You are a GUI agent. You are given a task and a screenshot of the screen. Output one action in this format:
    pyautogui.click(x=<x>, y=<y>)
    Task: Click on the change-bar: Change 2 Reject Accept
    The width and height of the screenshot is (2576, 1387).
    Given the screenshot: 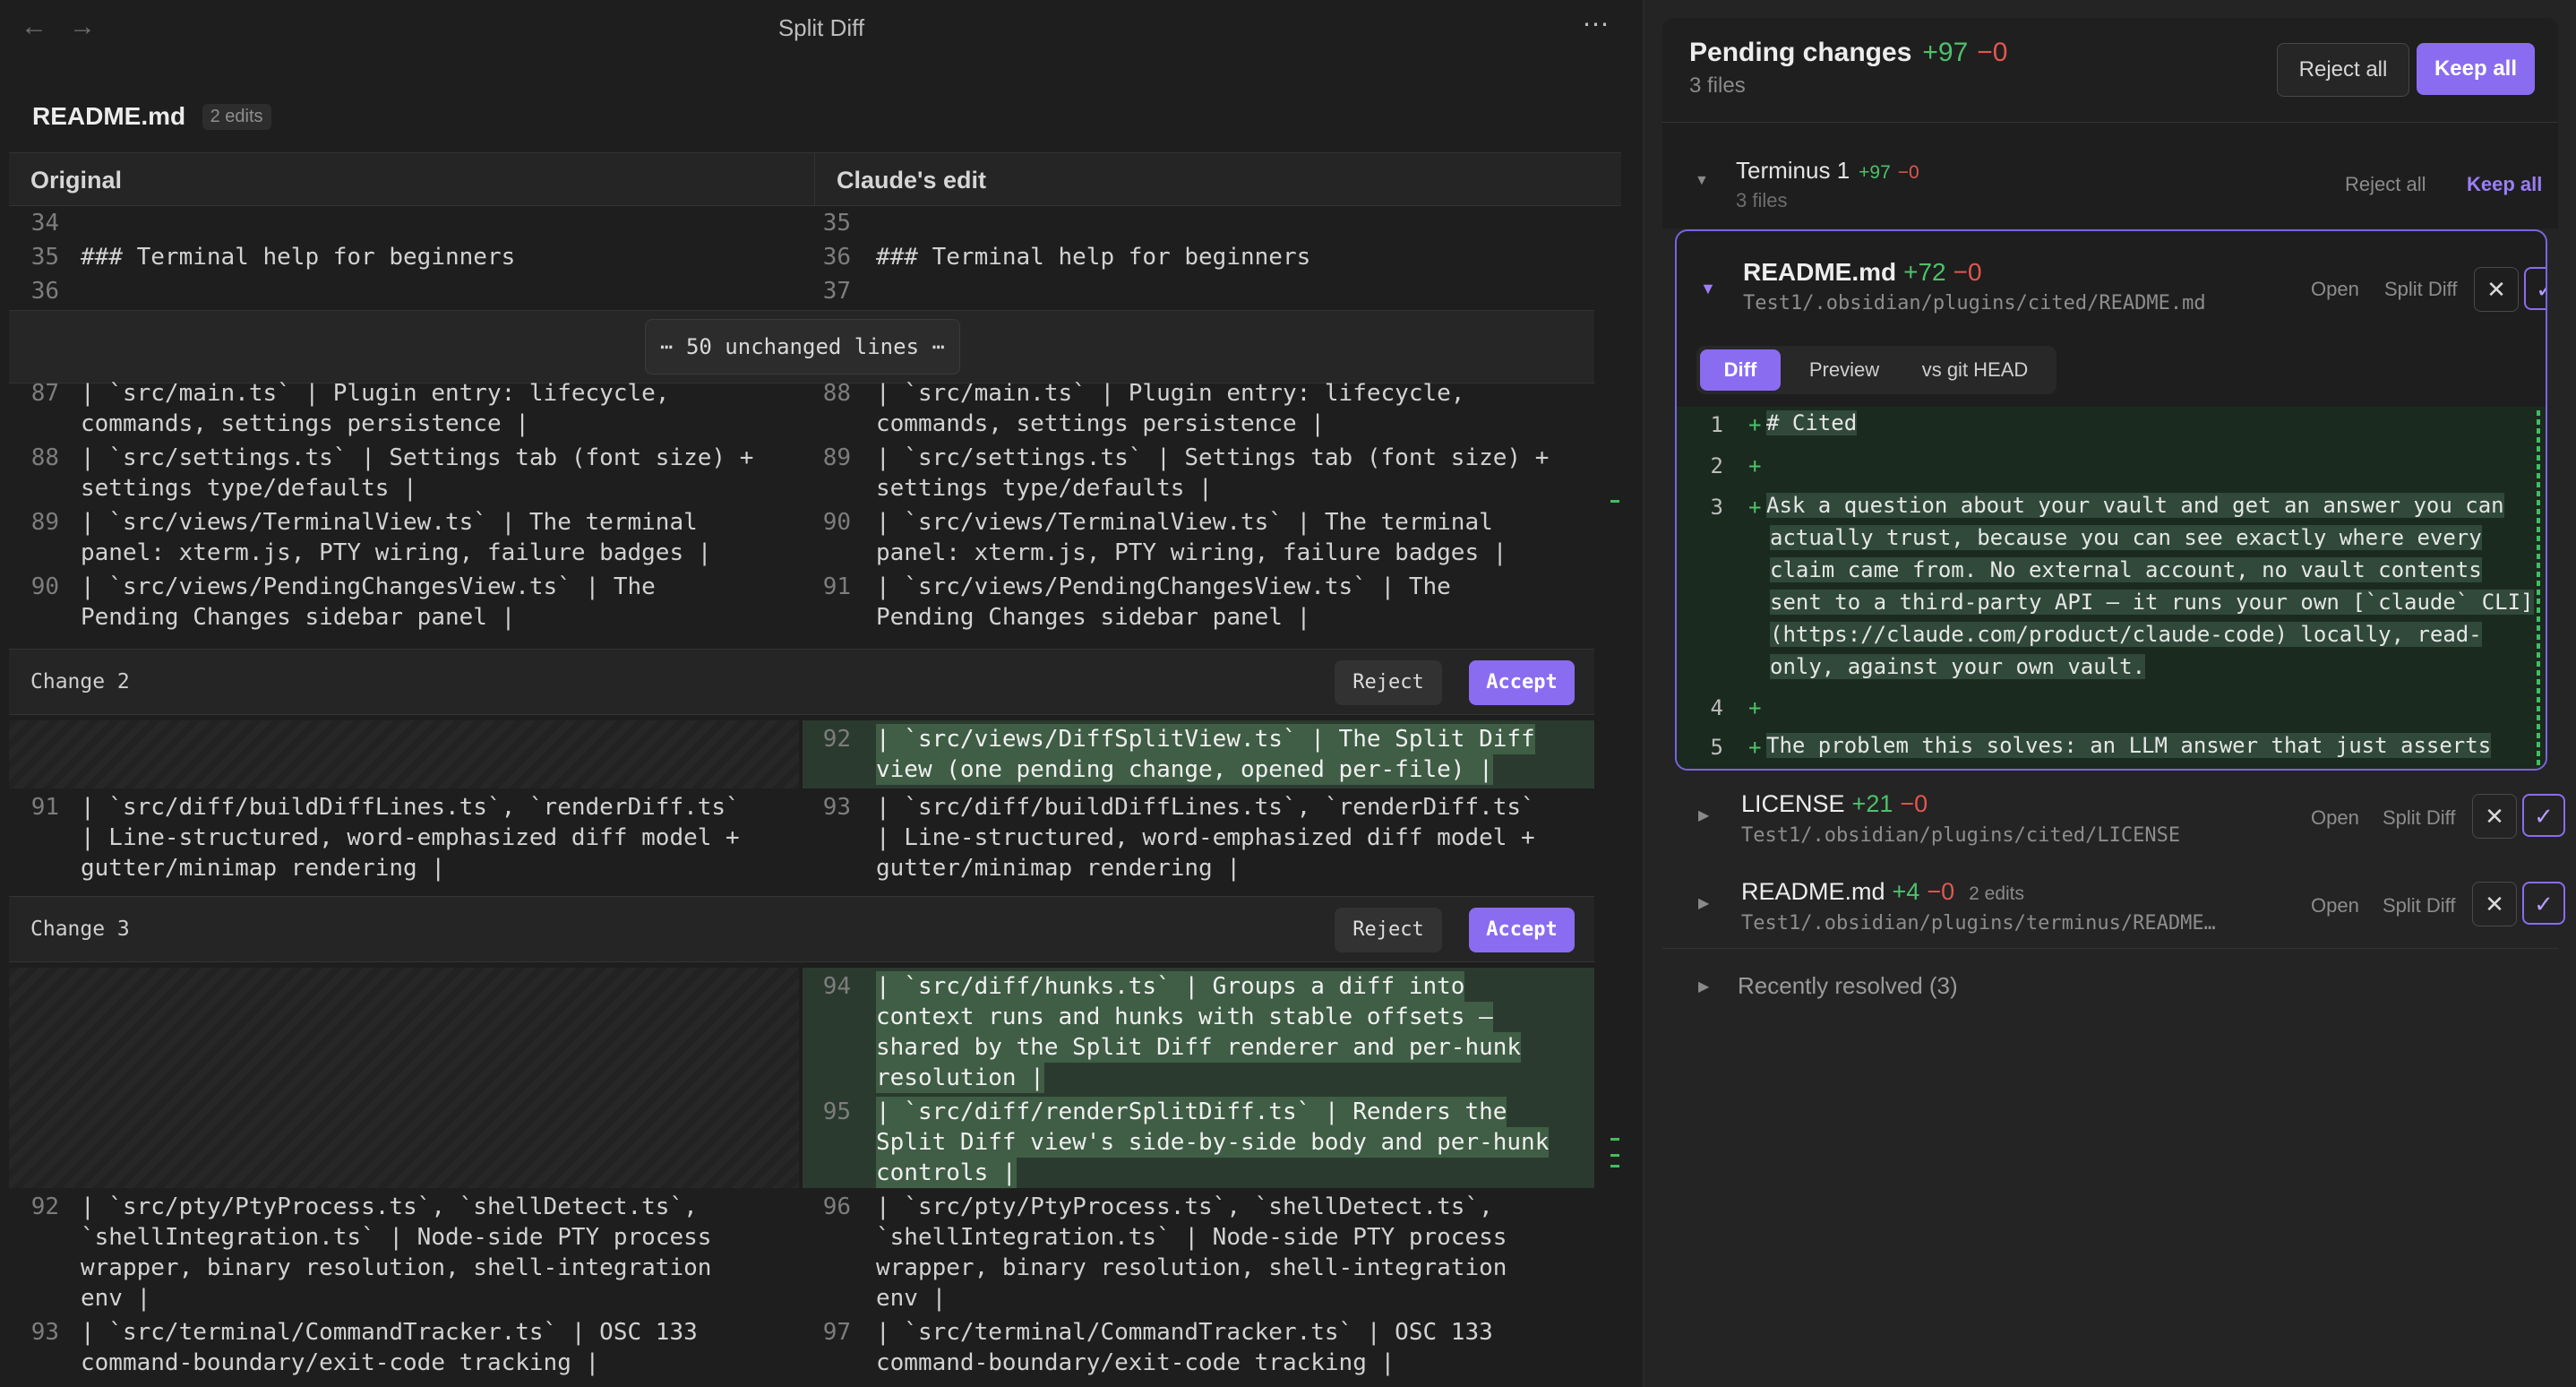 What is the action you would take?
    pyautogui.click(x=801, y=682)
    